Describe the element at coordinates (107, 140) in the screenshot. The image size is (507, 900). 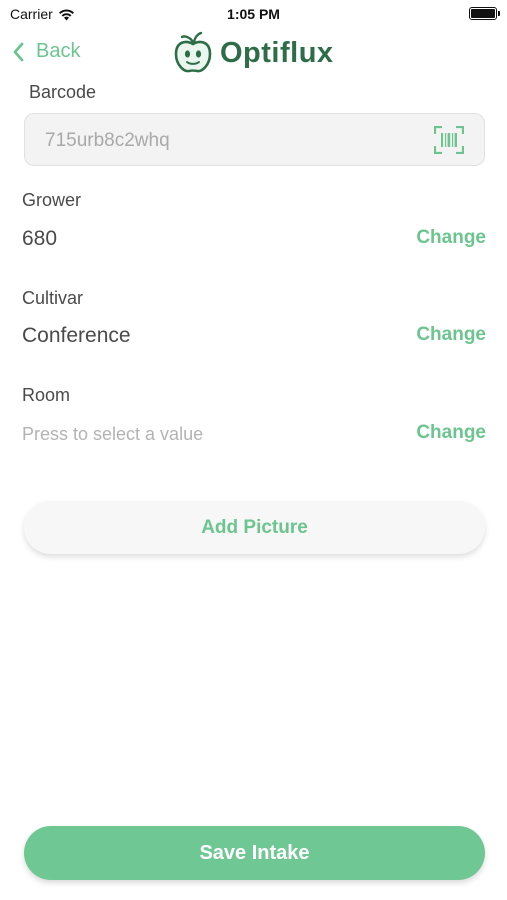
I see `barcode-value: 715urb8c2whq` at that location.